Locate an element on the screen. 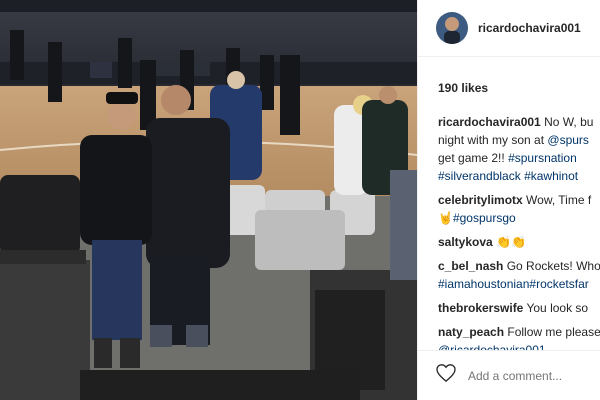 The image size is (600, 400). comment-item: saltykova 👏👏 is located at coordinates (519, 242).